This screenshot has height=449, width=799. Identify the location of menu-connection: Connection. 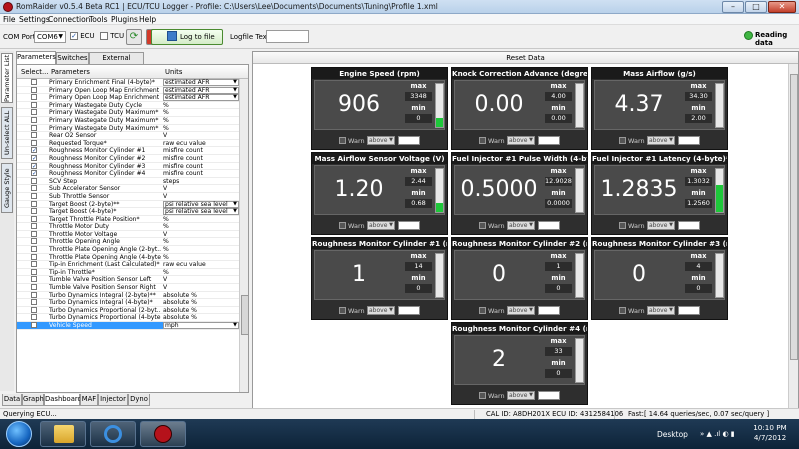
(69, 19).